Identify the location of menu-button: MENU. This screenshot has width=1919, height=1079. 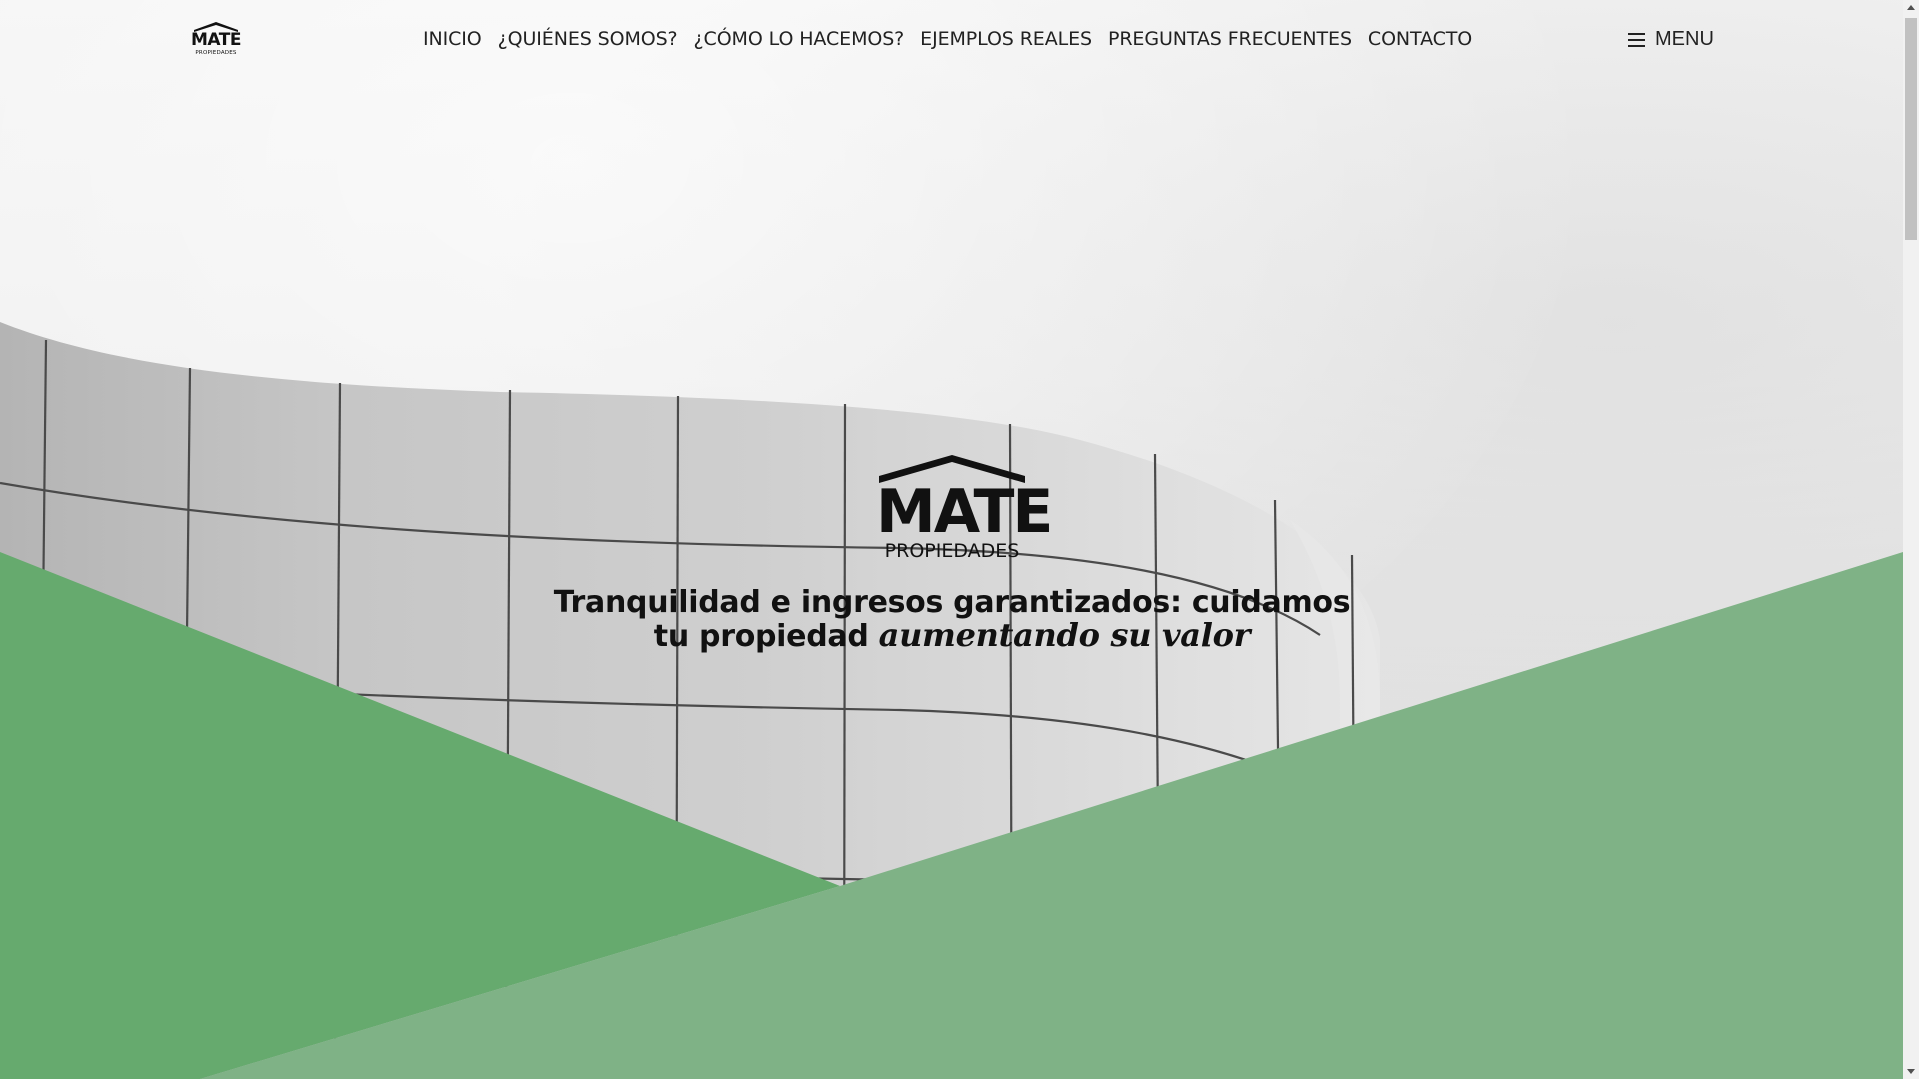
(1671, 39).